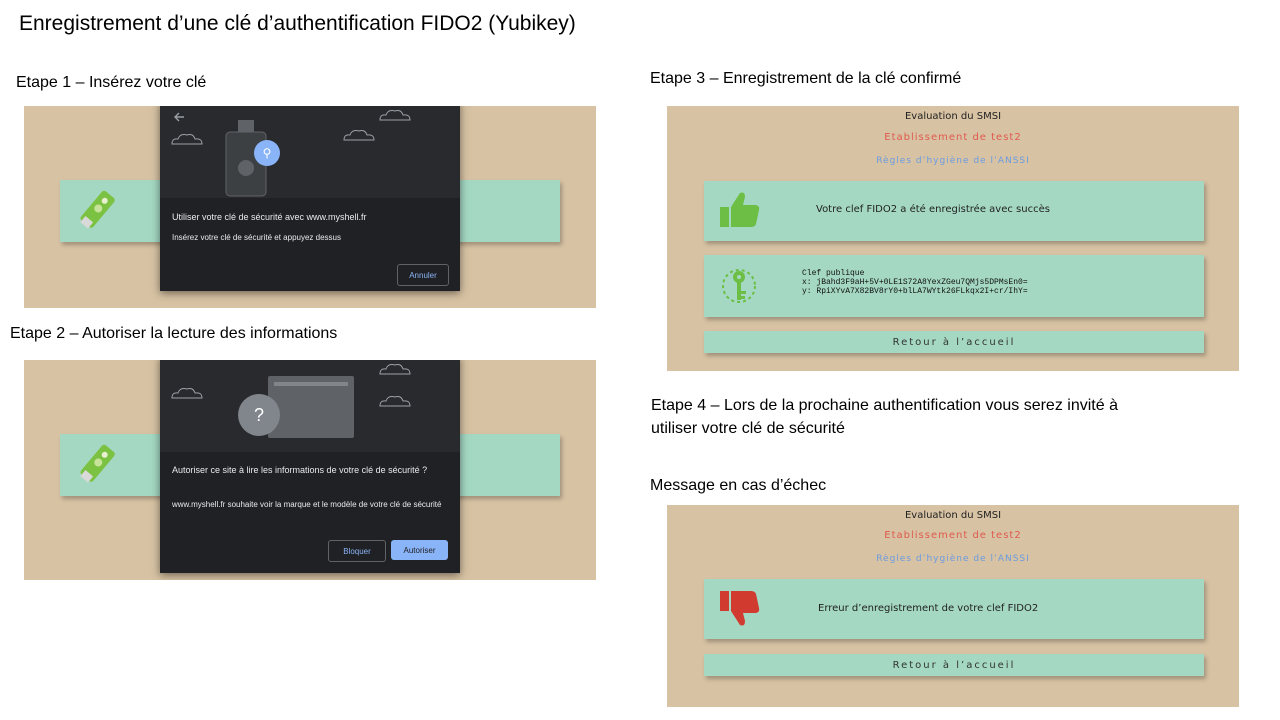 Image resolution: width=1280 pixels, height=720 pixels. Describe the element at coordinates (738, 485) in the screenshot. I see `failure-label: Message en cas d’échec` at that location.